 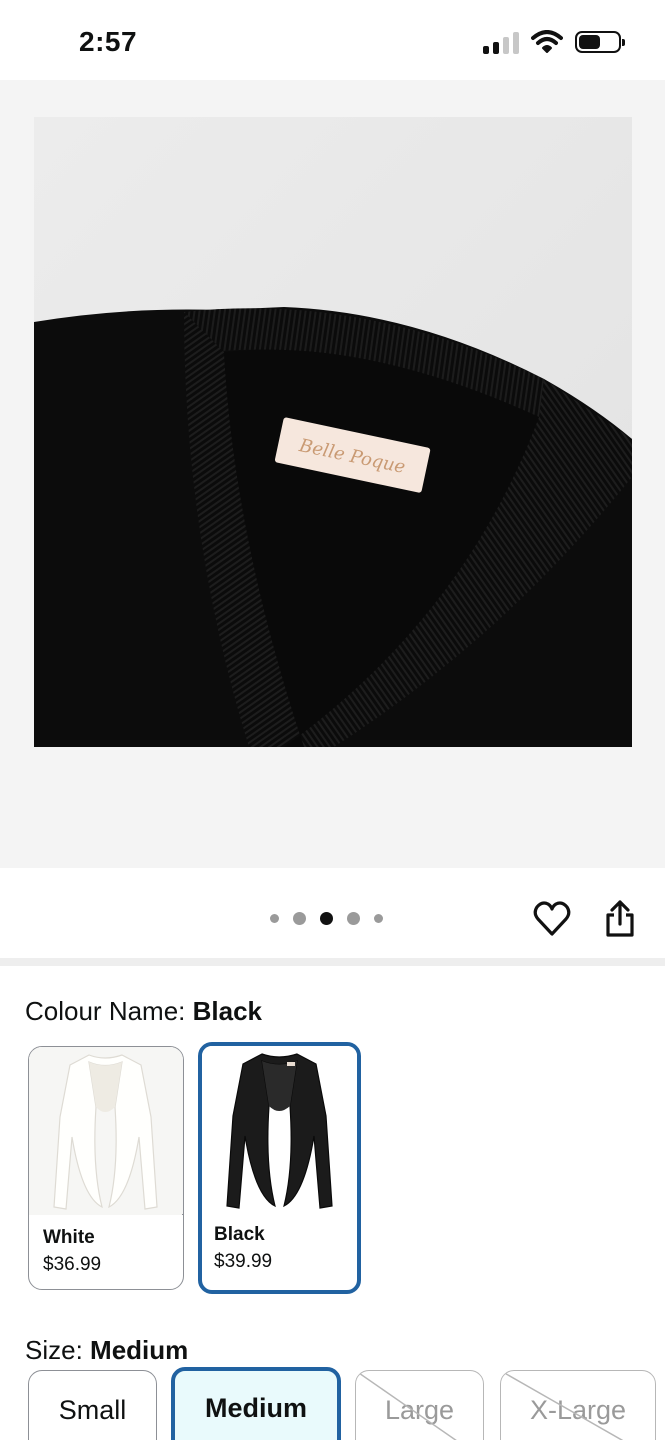 I want to click on share-icon, so click(x=620, y=918).